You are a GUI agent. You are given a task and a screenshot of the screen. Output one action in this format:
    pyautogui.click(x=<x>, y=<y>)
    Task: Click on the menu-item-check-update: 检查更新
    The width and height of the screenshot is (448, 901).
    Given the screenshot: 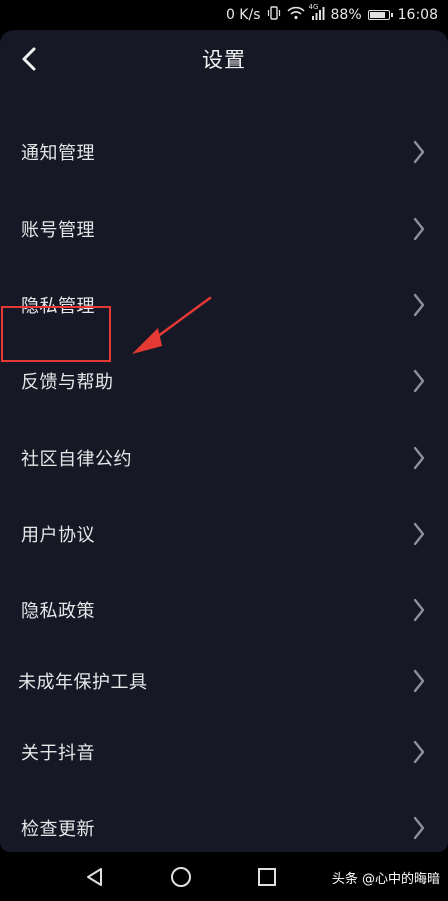 What is the action you would take?
    pyautogui.click(x=224, y=825)
    